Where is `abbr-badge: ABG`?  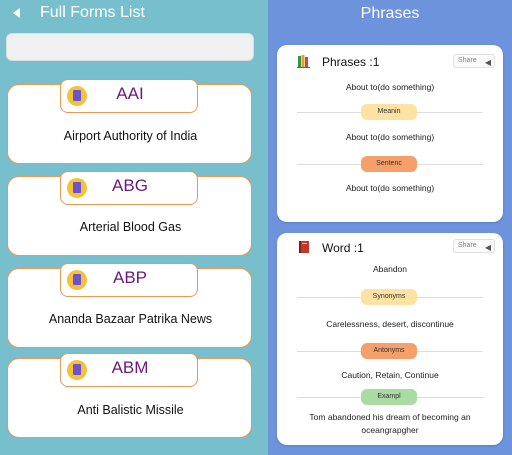
abbr-badge: ABG is located at coordinates (129, 188).